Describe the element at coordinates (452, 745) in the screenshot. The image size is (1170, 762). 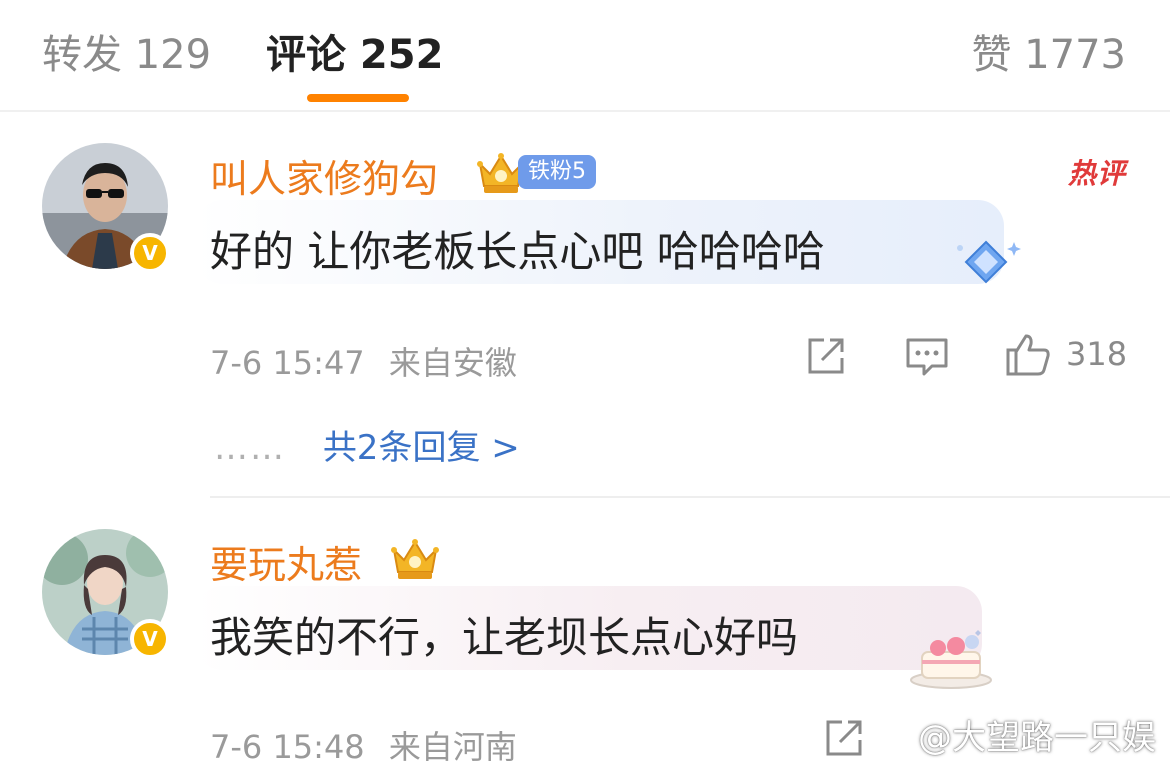
I see `comment-location: 来自河南` at that location.